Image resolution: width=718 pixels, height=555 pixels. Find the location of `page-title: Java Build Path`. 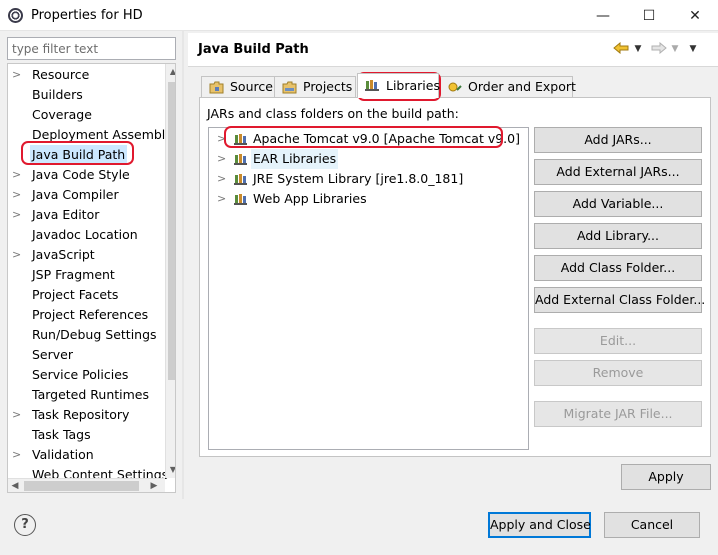

page-title: Java Build Path is located at coordinates (253, 49).